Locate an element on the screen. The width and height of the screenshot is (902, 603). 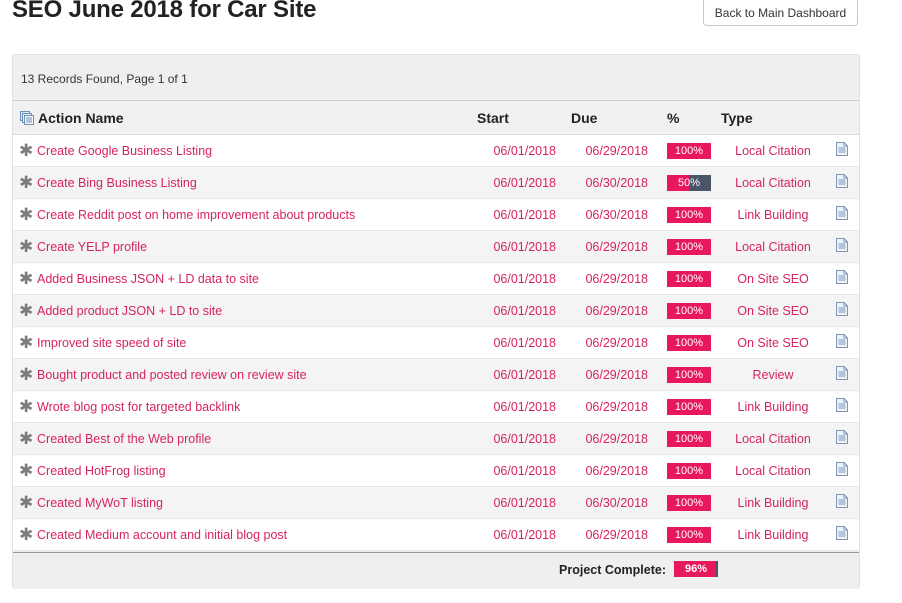
action-link: Create Google Business Listing is located at coordinates (124, 151).